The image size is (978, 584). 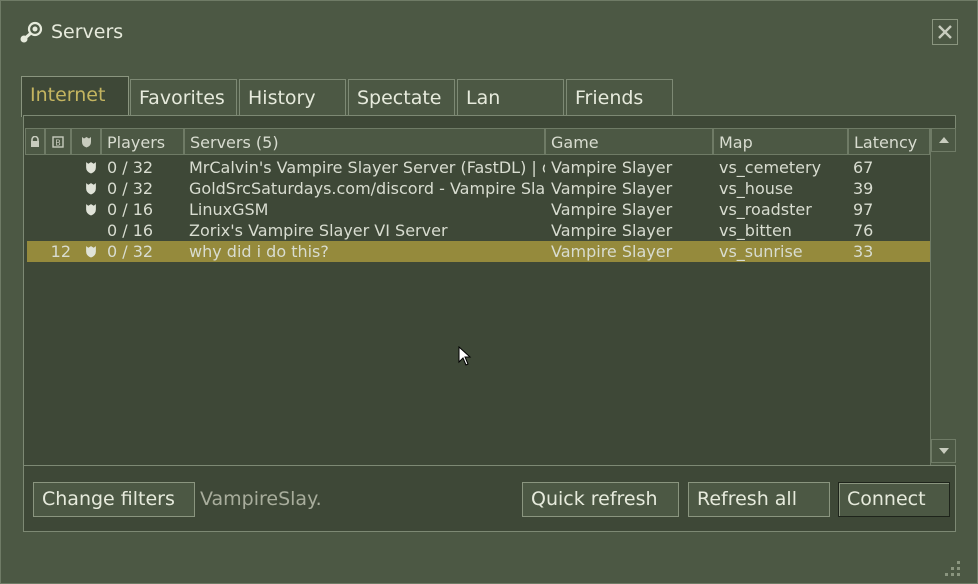 What do you see at coordinates (261, 499) in the screenshot?
I see `filter-summary: VampireSlay.` at bounding box center [261, 499].